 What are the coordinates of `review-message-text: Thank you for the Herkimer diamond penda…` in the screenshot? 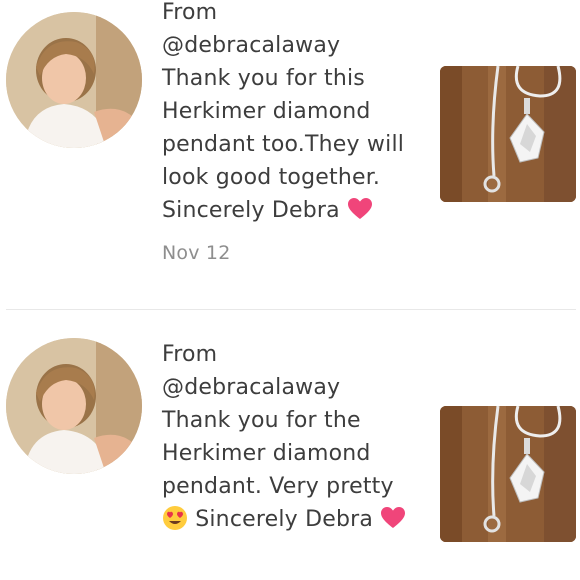 It's located at (278, 453).